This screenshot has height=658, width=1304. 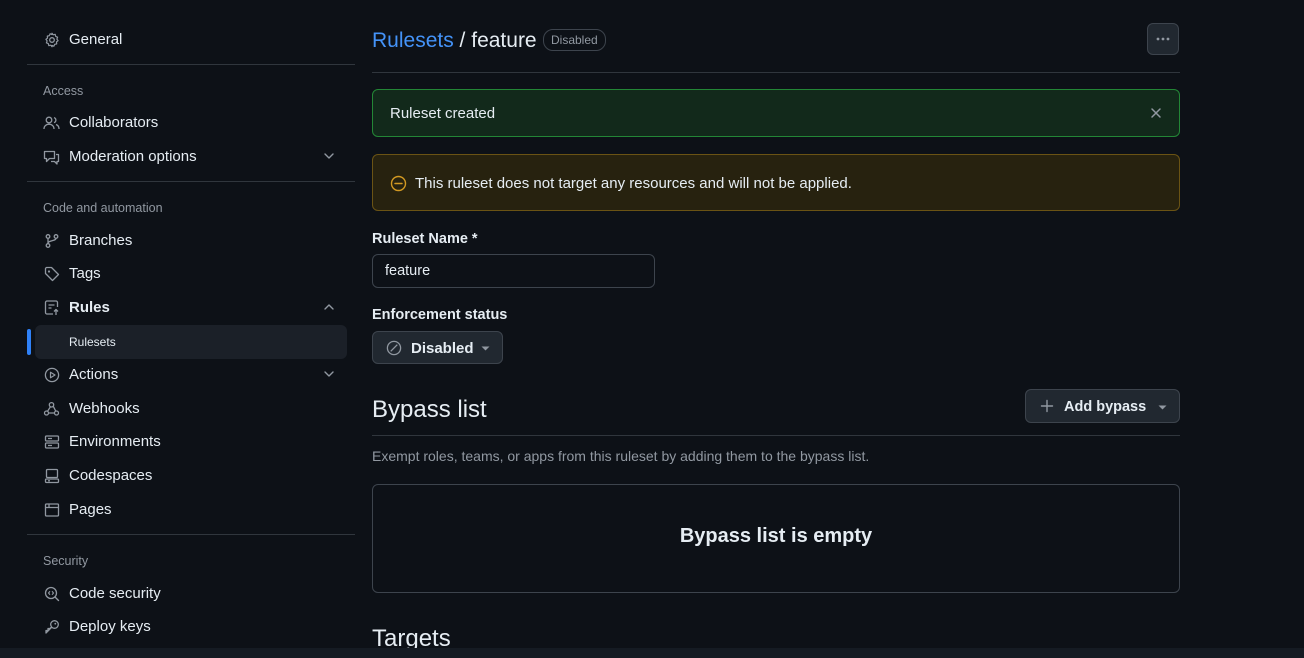 I want to click on sidebar-item-general: General, so click(x=187, y=39).